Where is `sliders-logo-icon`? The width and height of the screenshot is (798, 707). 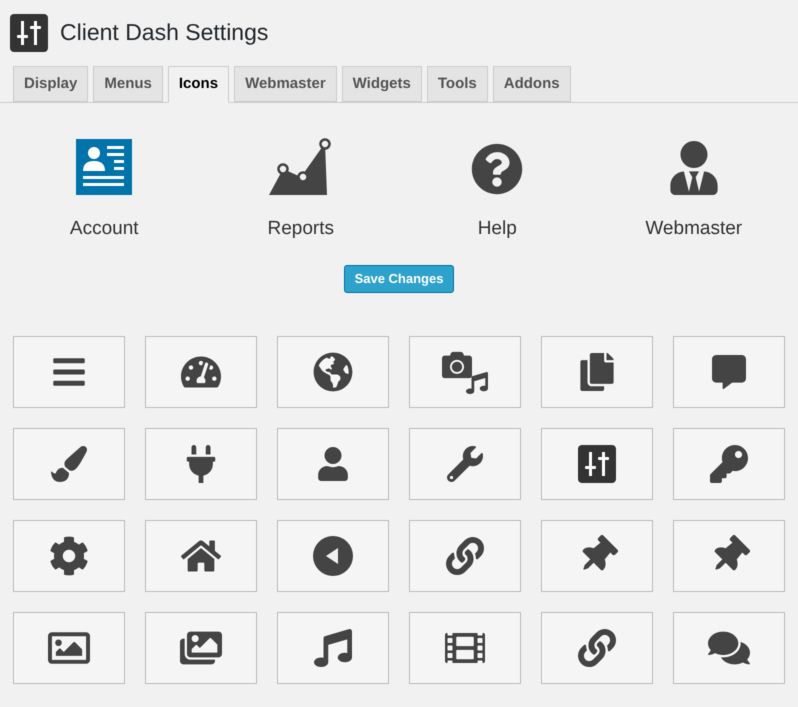 sliders-logo-icon is located at coordinates (29, 33).